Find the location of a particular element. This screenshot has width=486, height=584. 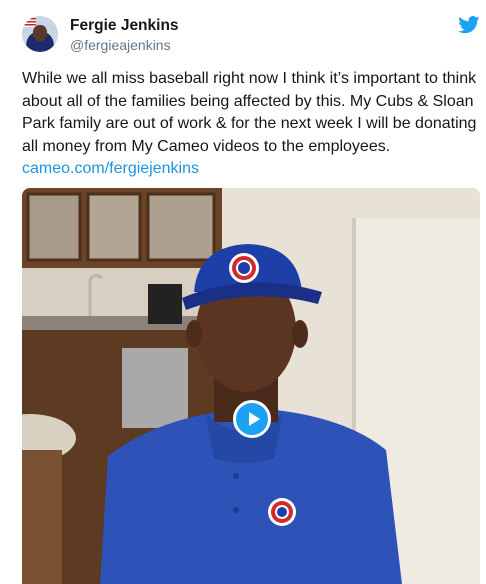

flag-icon is located at coordinates (30, 22).